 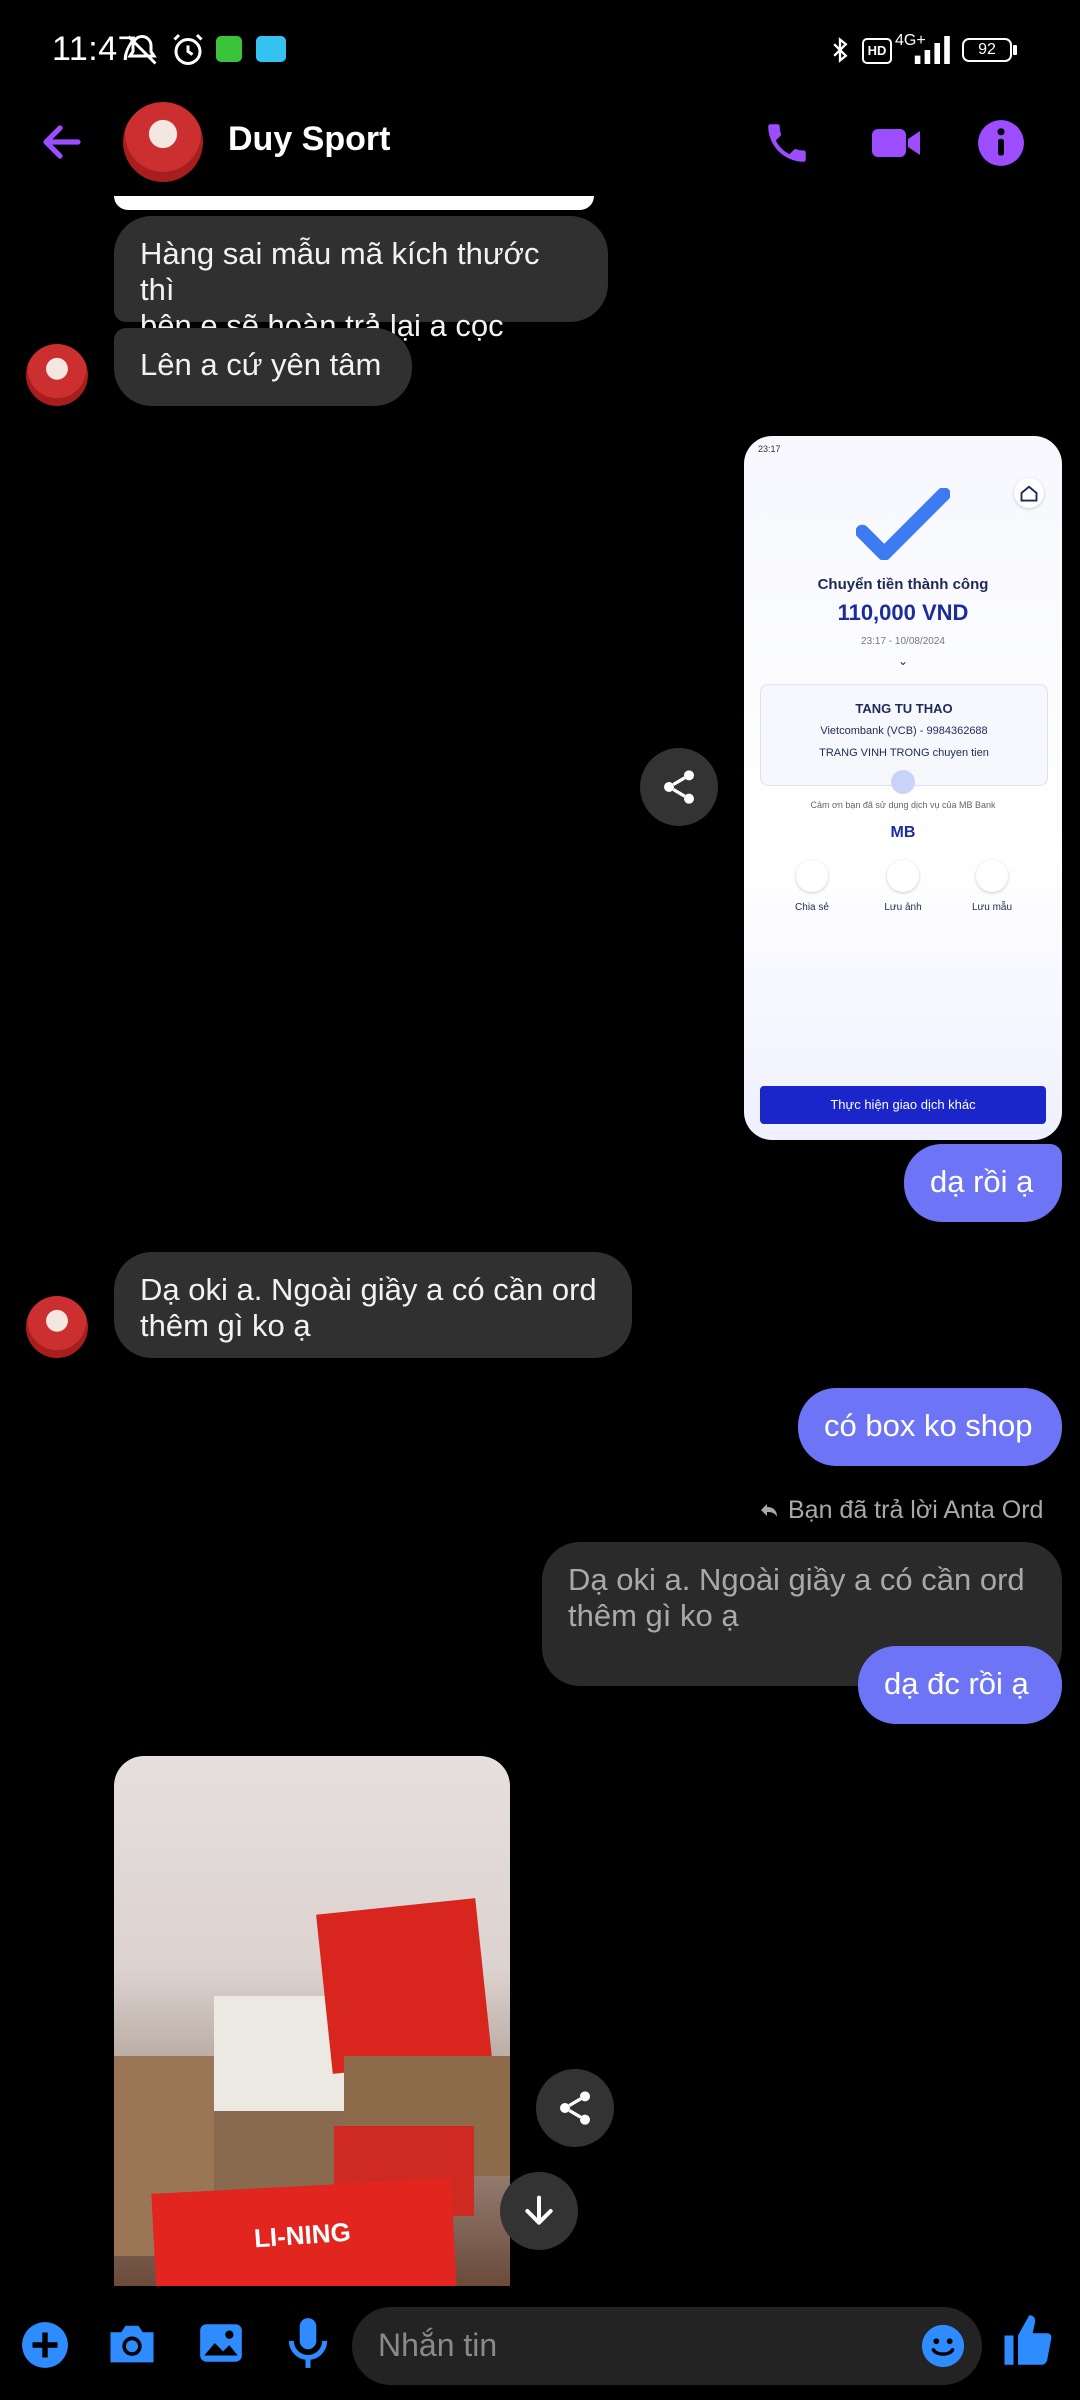 What do you see at coordinates (877, 51) in the screenshot?
I see `hd-badge: HD` at bounding box center [877, 51].